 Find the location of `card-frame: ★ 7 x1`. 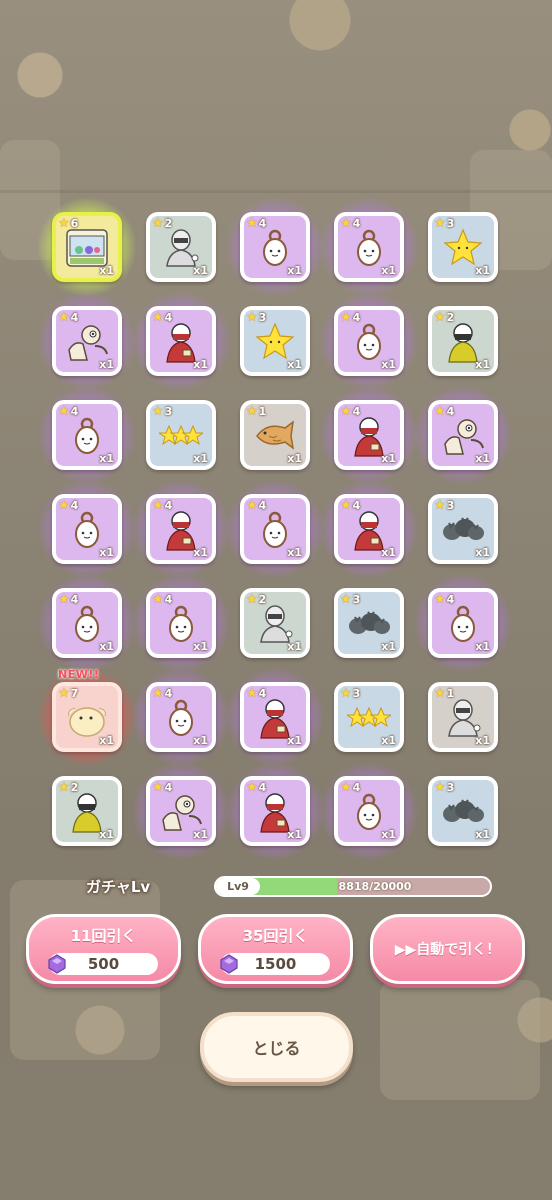

card-frame: ★ 7 x1 is located at coordinates (87, 717).